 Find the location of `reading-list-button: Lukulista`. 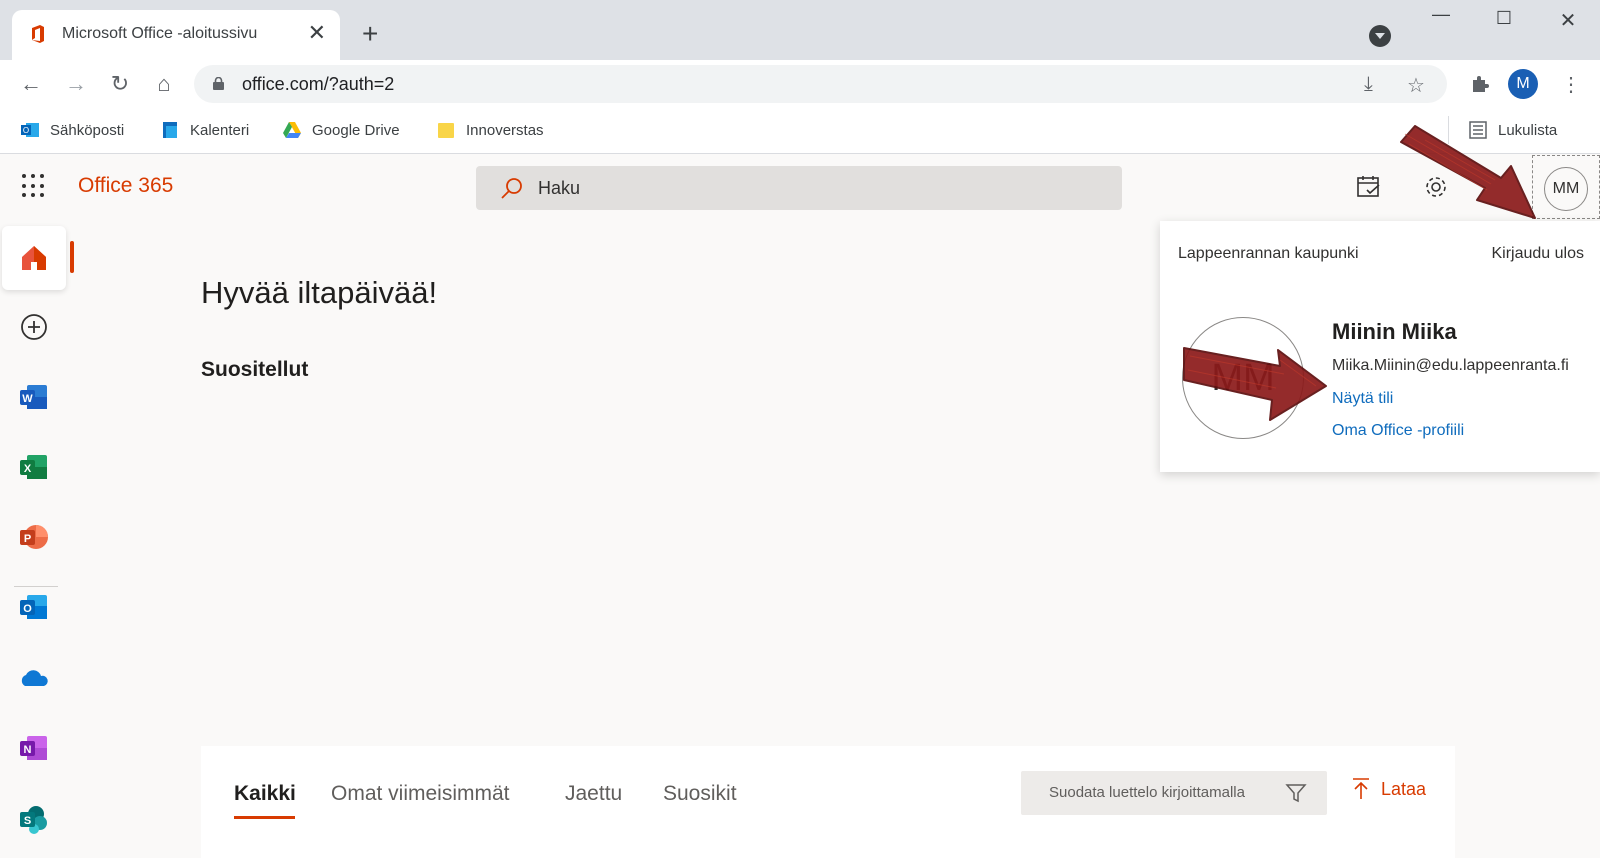

reading-list-button: Lukulista is located at coordinates (1512, 130).